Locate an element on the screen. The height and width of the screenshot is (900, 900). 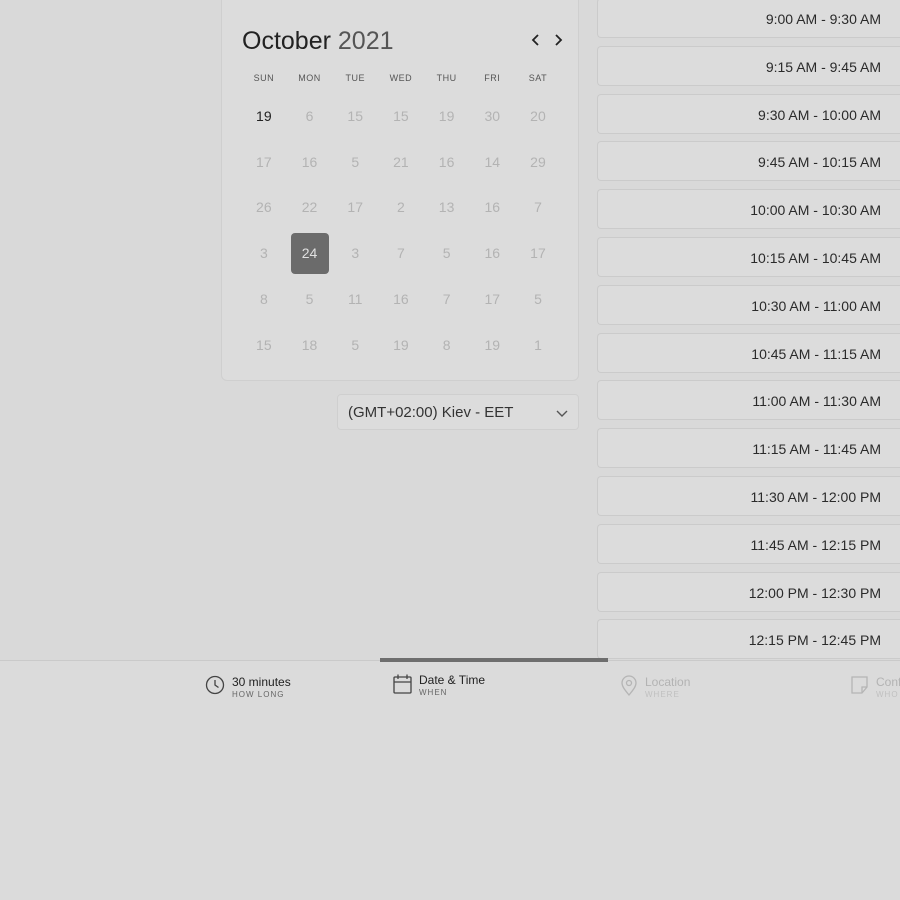
day-number: 21 is located at coordinates (401, 161).